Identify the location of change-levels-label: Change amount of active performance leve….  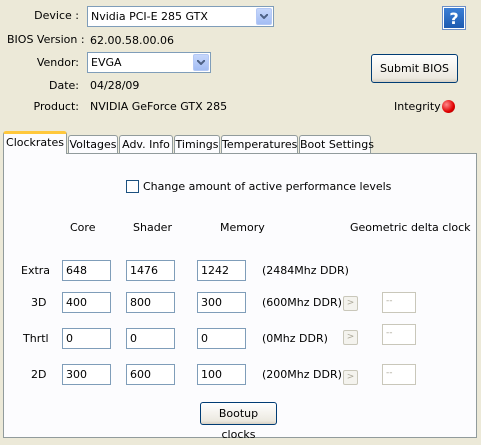
(267, 186).